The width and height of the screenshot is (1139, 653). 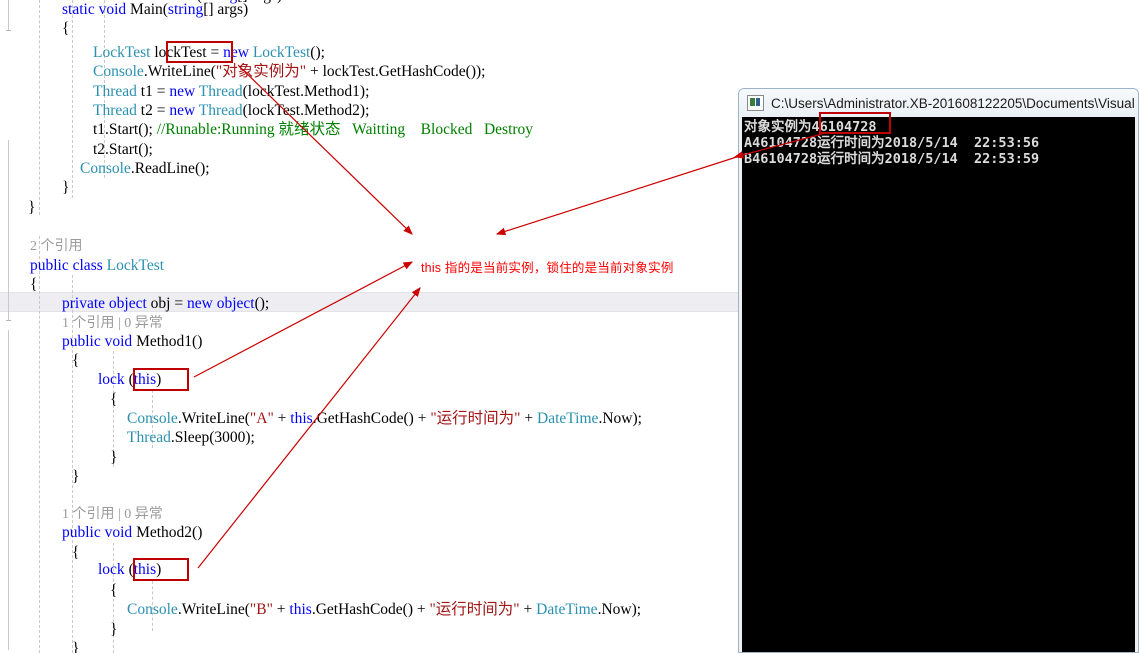 I want to click on code-line: private object obj = new object();, so click(x=165, y=303).